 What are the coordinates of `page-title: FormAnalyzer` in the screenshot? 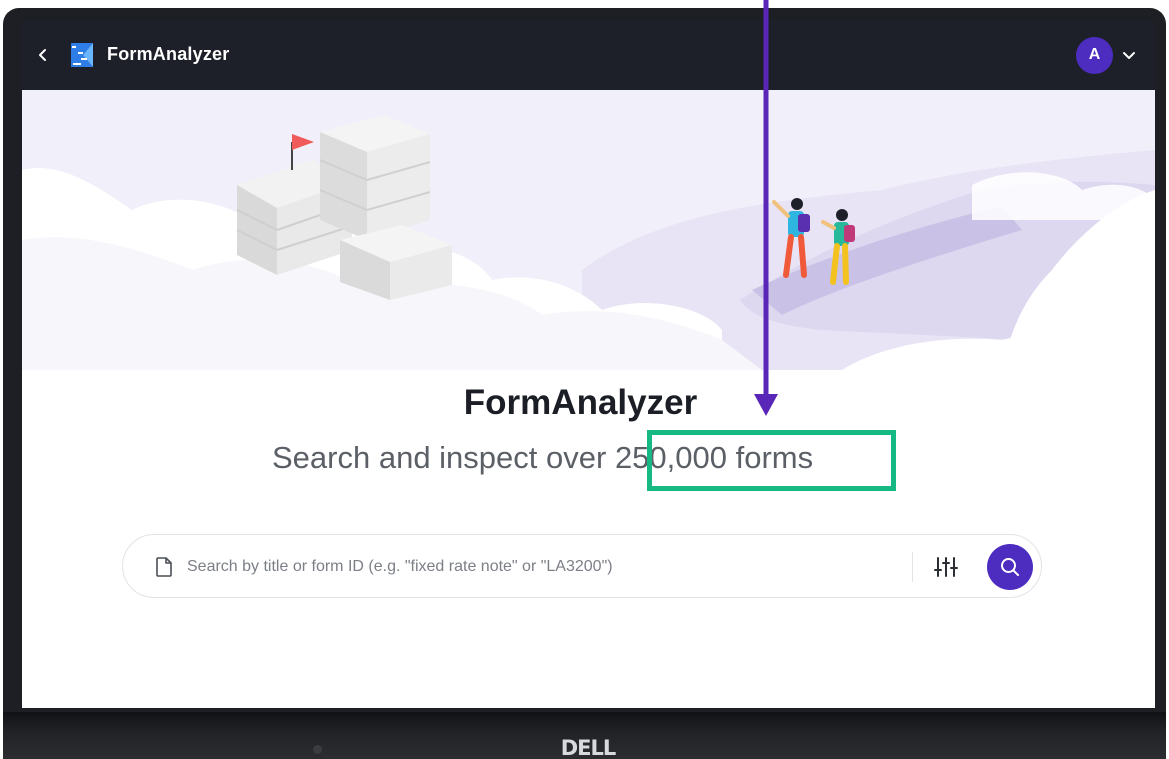 It's located at (580, 402).